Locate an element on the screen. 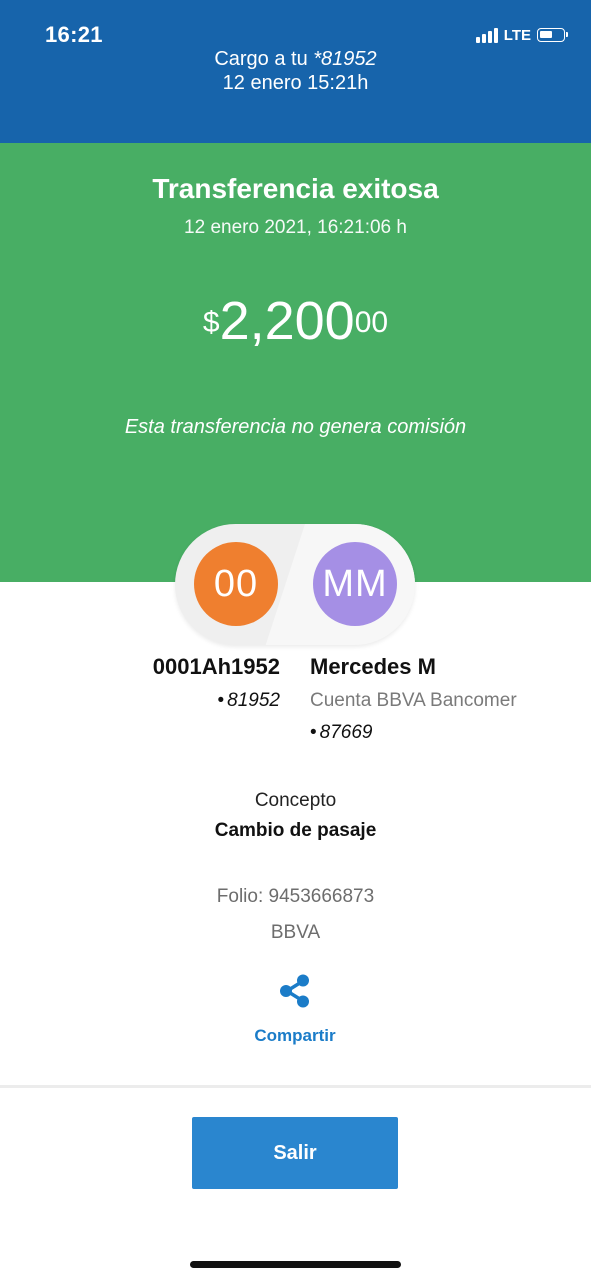 The height and width of the screenshot is (1280, 591). commission-note: Esta transferencia no genera comisión is located at coordinates (295, 427).